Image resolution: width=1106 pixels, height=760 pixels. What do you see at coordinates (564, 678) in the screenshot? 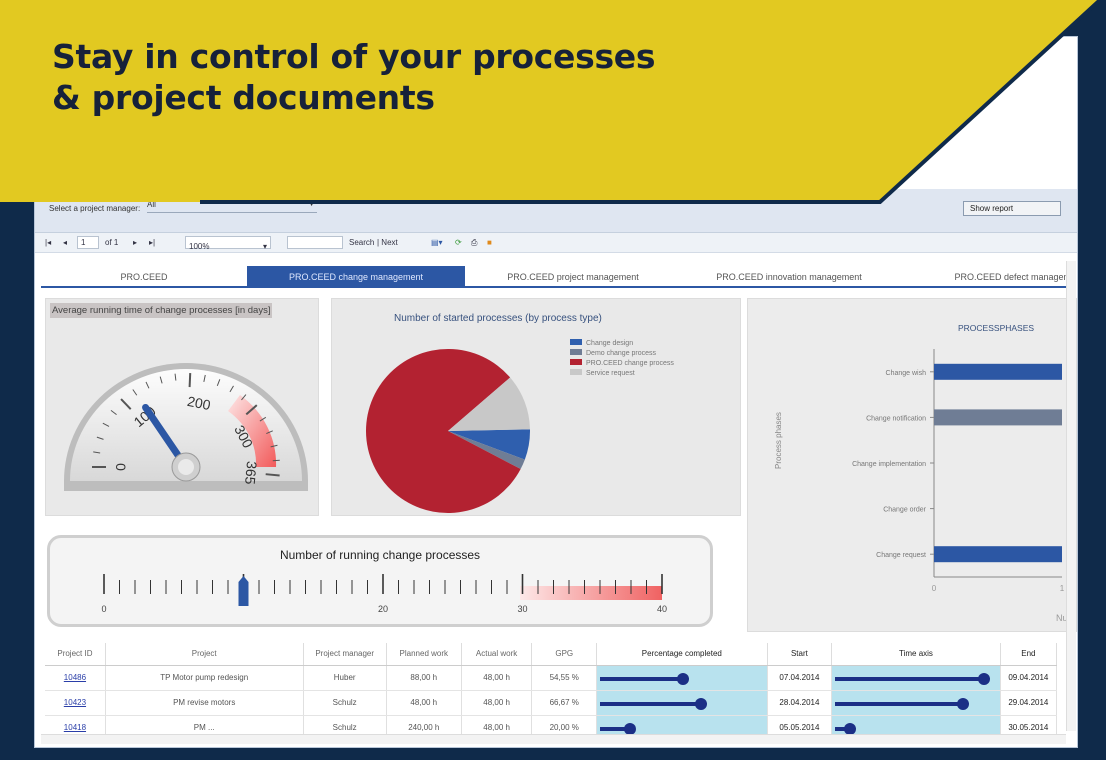
I see `table-cell: 54,55 %` at bounding box center [564, 678].